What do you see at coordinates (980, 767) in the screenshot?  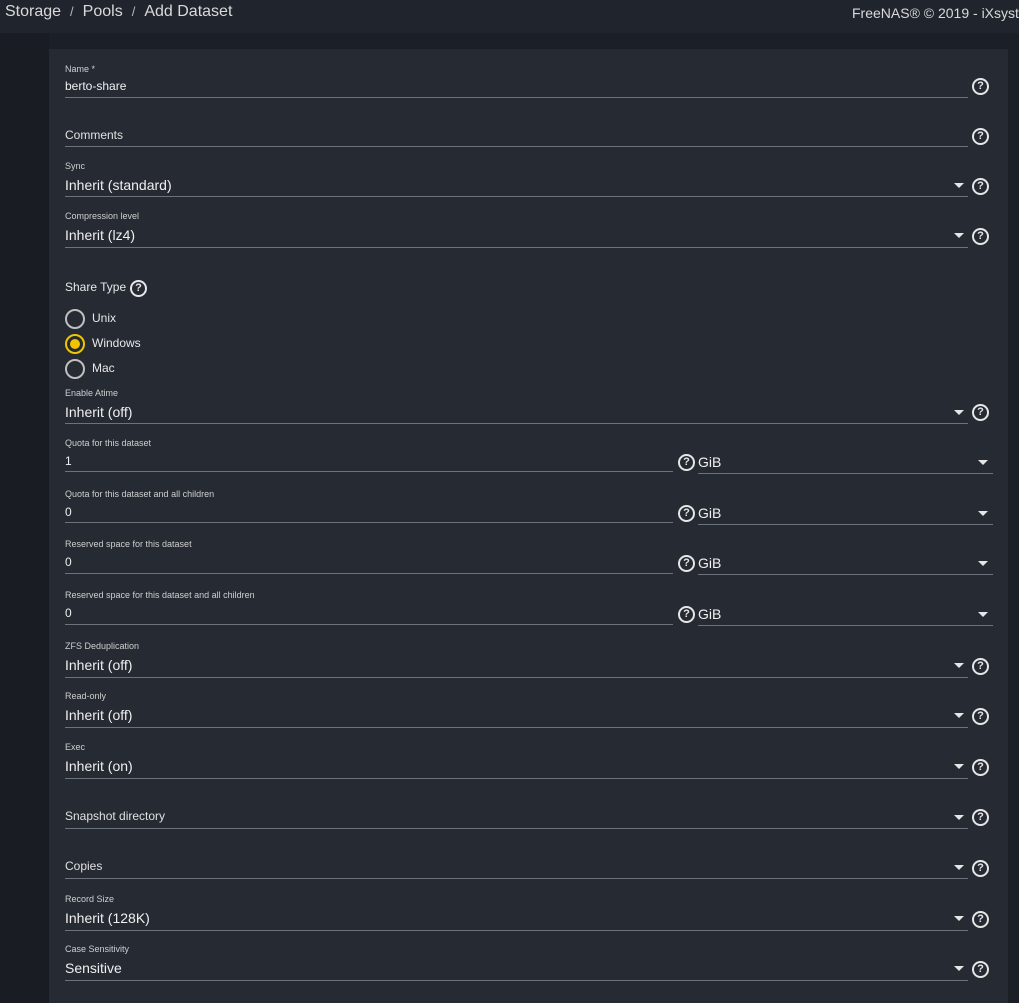 I see `exec-help-icon: ?` at bounding box center [980, 767].